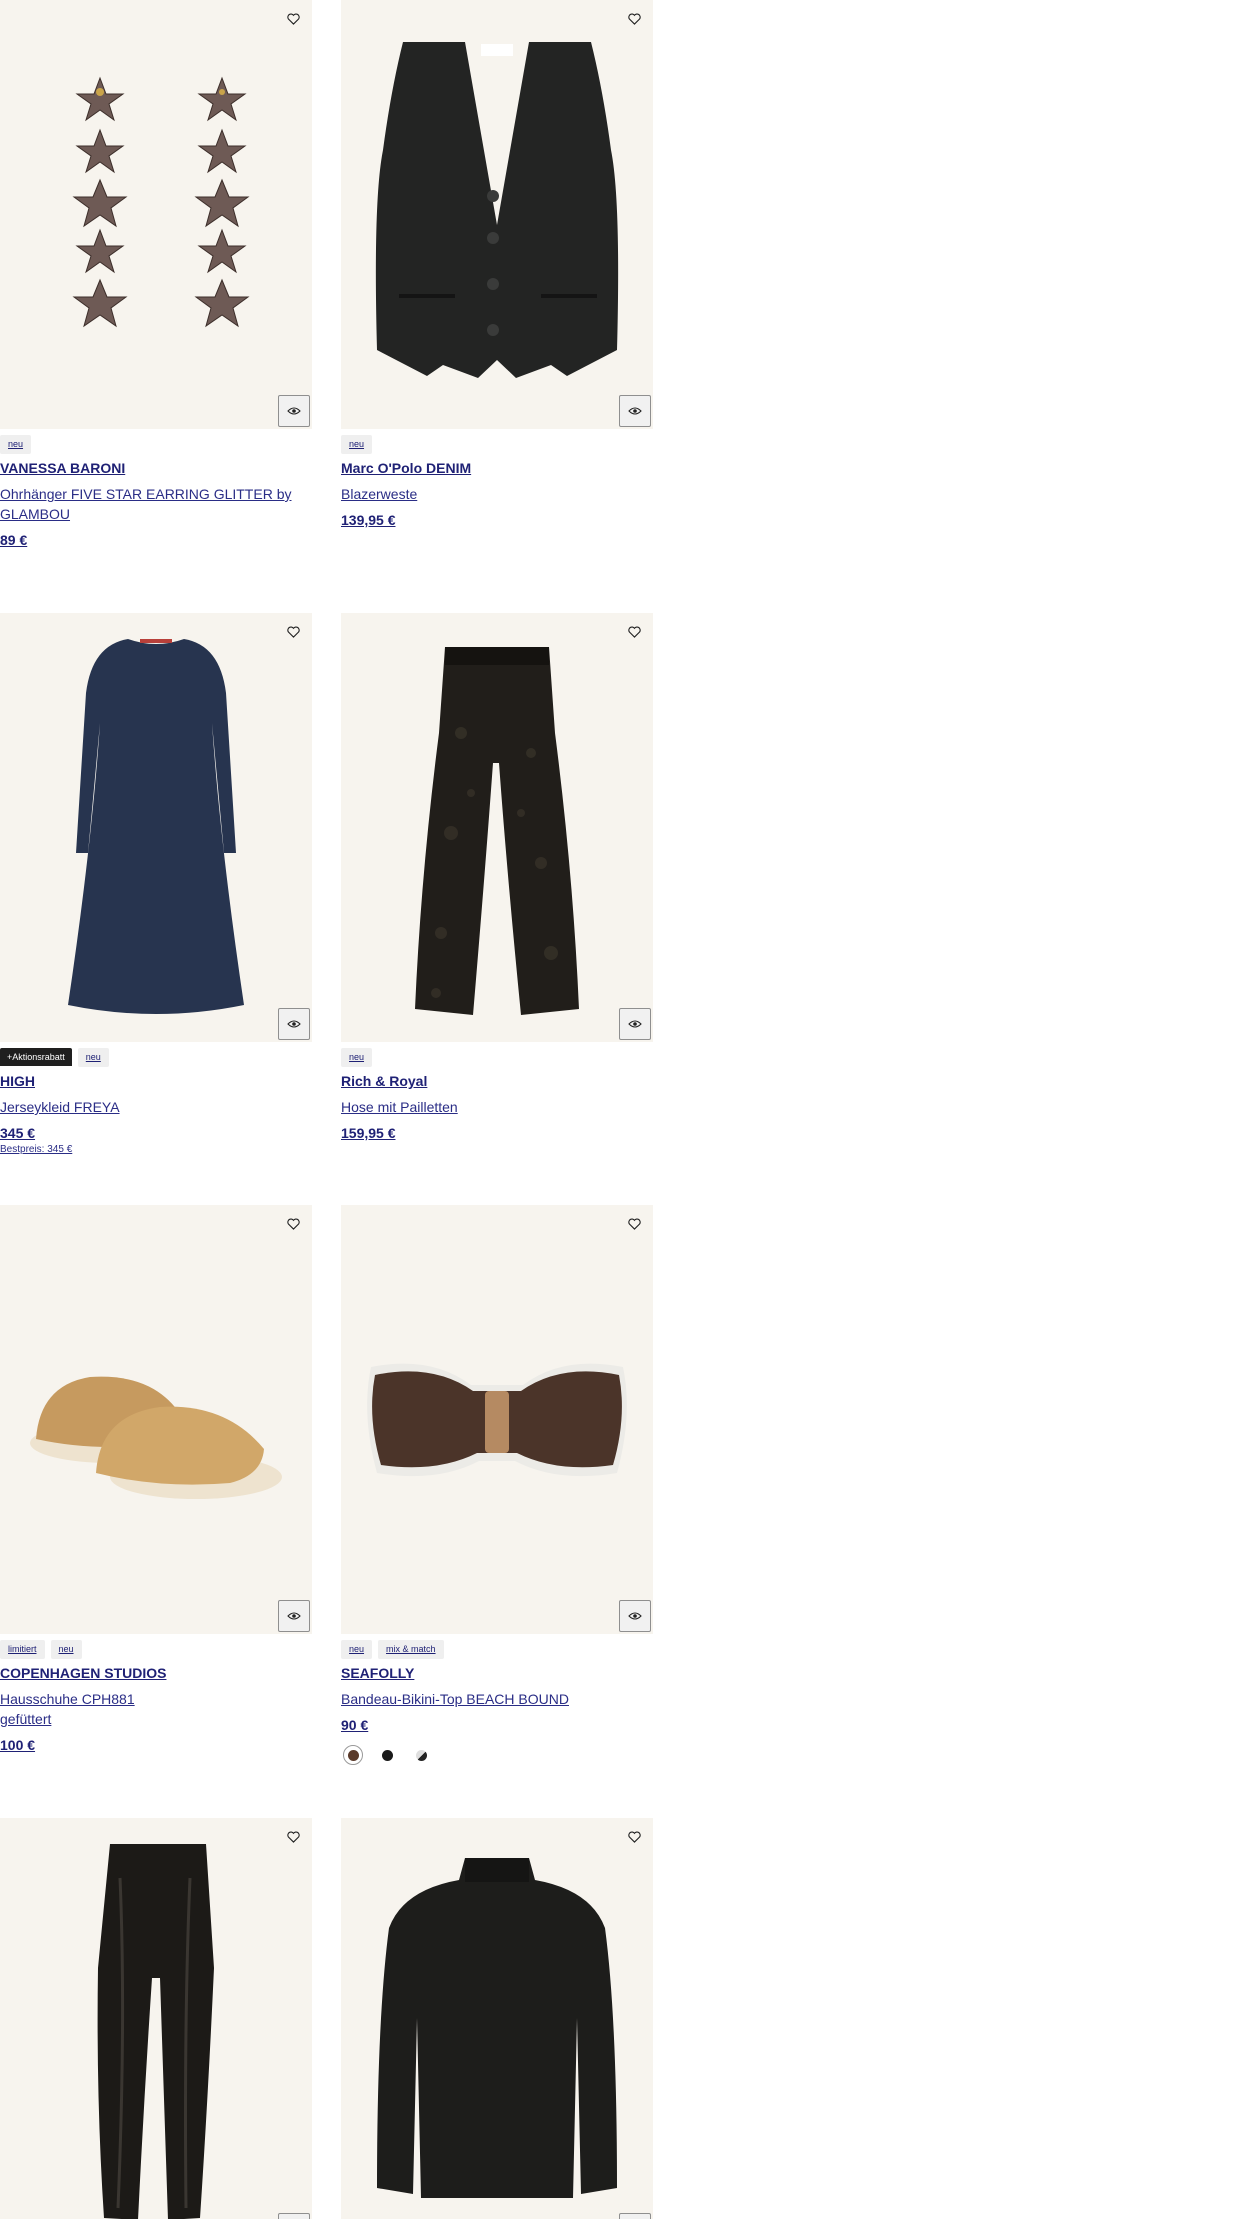 The image size is (1250, 2219). I want to click on badge-list: limitiert neu, so click(156, 1649).